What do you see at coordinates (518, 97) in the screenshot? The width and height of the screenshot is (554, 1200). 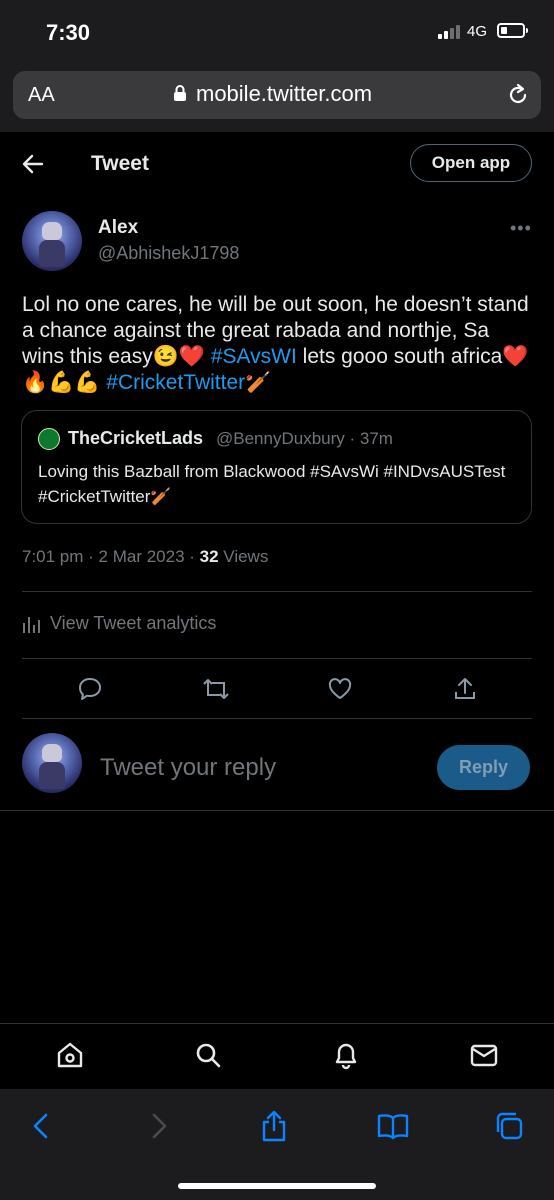 I see `reload-icon` at bounding box center [518, 97].